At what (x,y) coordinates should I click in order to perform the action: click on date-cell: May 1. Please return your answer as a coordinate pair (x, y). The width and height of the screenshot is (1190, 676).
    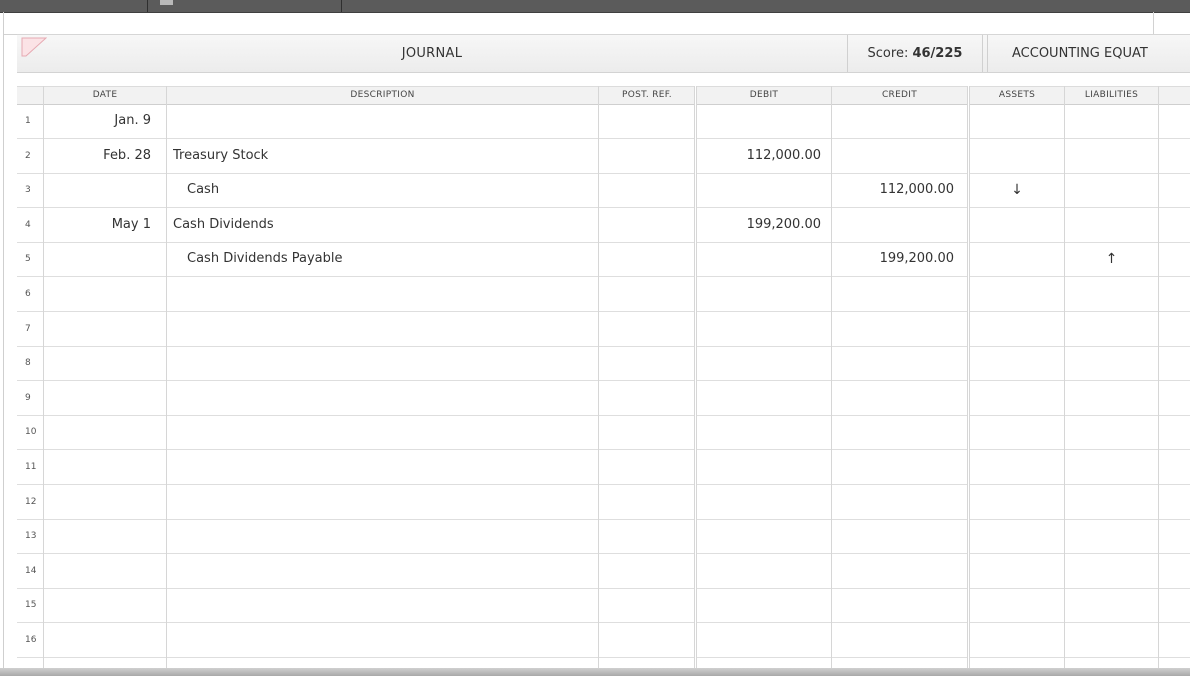
    Looking at the image, I should click on (97, 225).